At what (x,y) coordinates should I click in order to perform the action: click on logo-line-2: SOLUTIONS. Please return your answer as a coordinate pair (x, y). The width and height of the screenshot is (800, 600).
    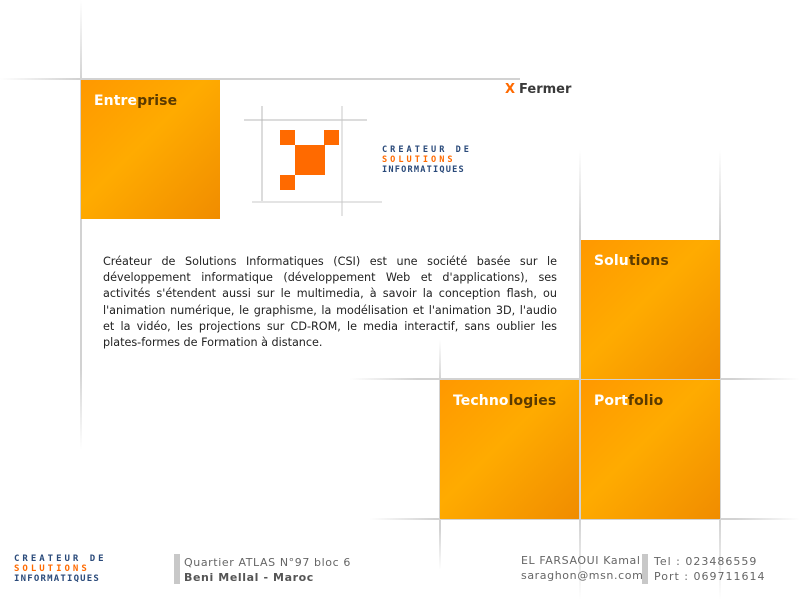
    Looking at the image, I should click on (419, 160).